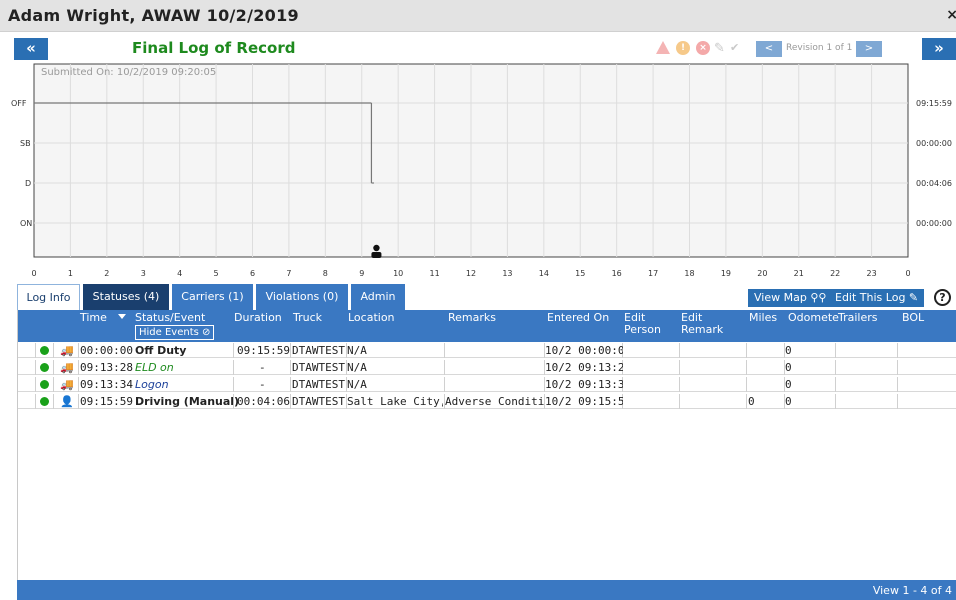 This screenshot has width=956, height=600. I want to click on hour-tick-label: 17, so click(653, 273).